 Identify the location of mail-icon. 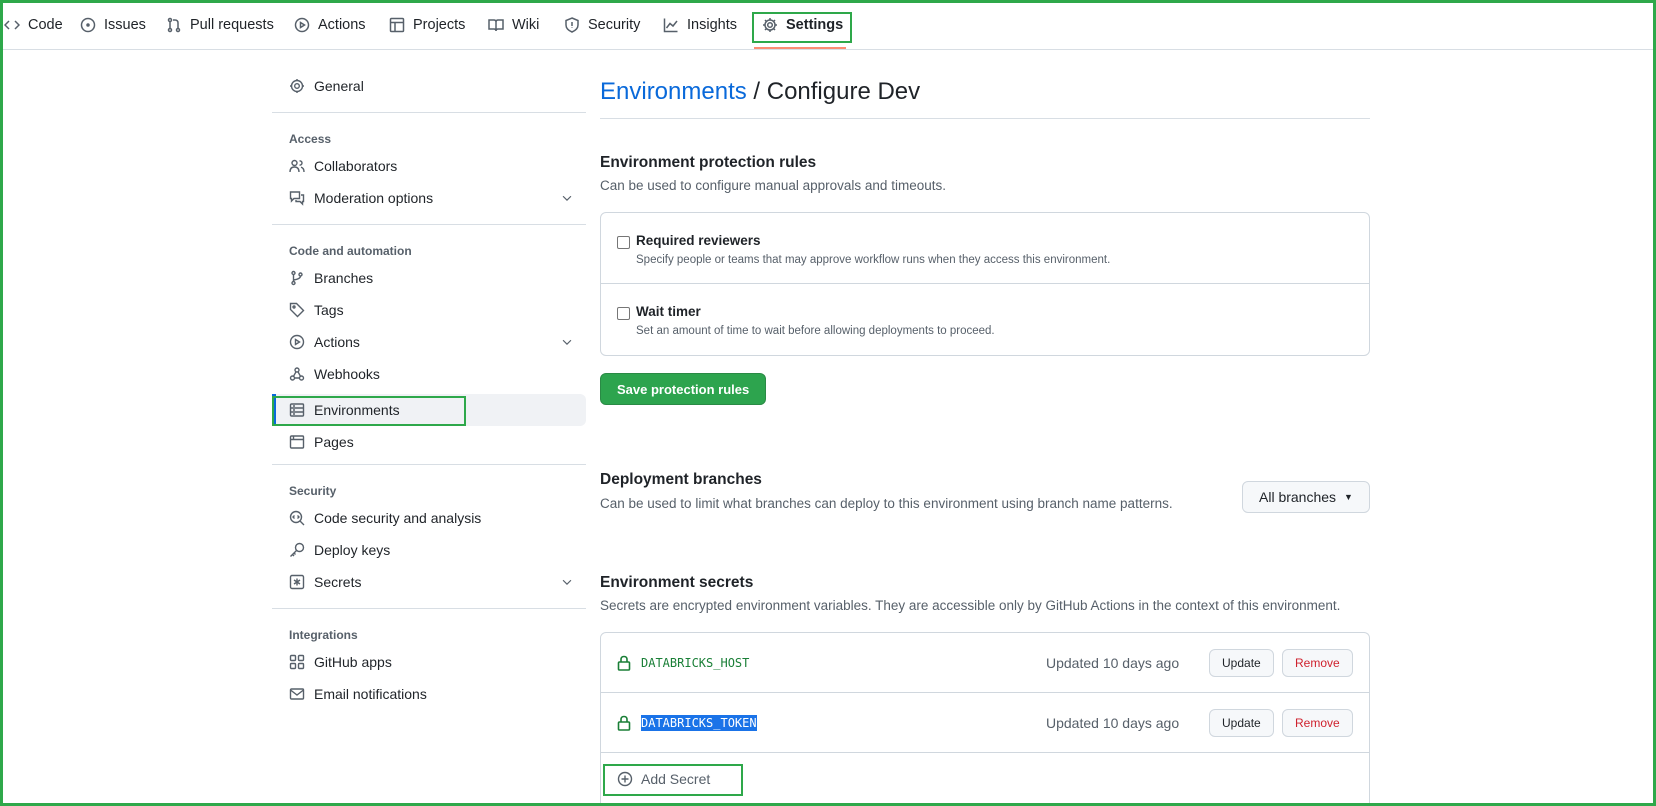
(297, 694).